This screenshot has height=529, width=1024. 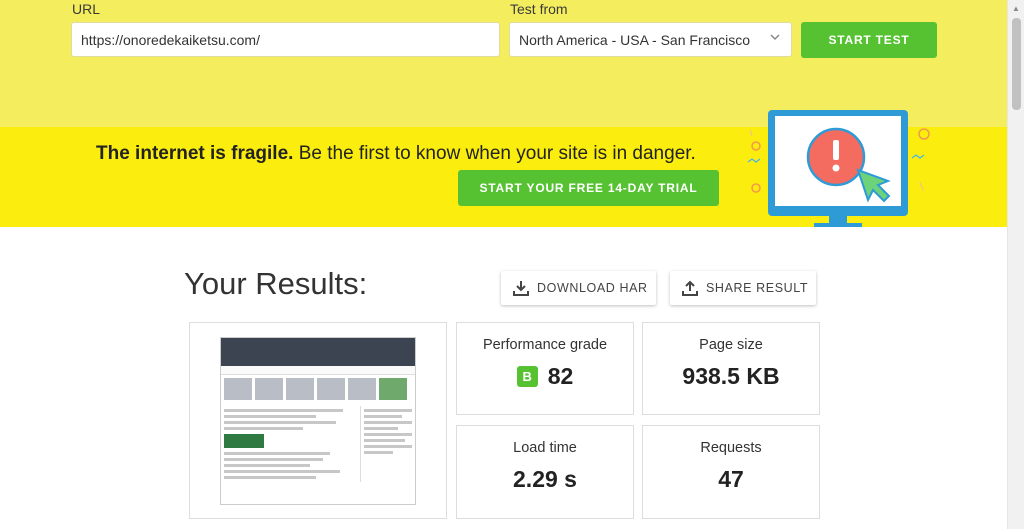 I want to click on download-har-button: DOWNLOAD HAR, so click(x=578, y=288).